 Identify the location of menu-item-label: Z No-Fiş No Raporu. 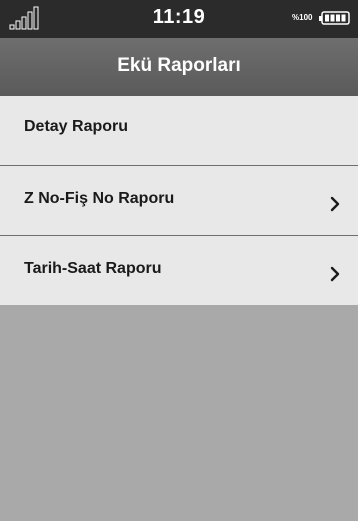
(99, 198).